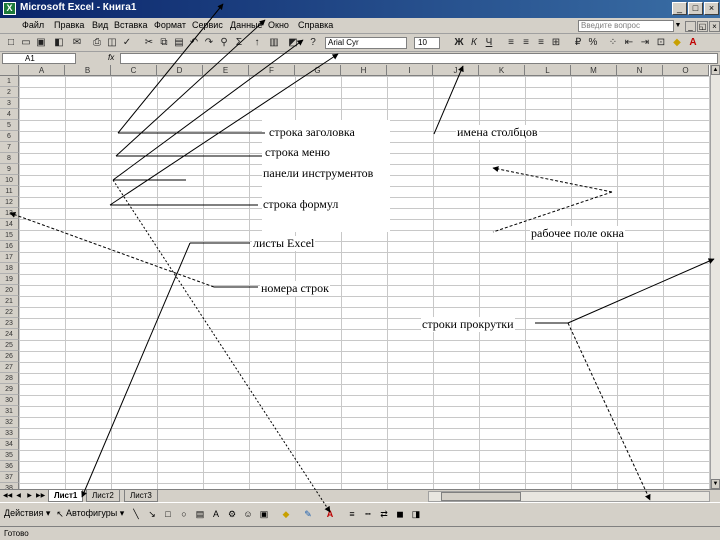  What do you see at coordinates (224, 43) in the screenshot?
I see `hyperlink-icon: ⚲` at bounding box center [224, 43].